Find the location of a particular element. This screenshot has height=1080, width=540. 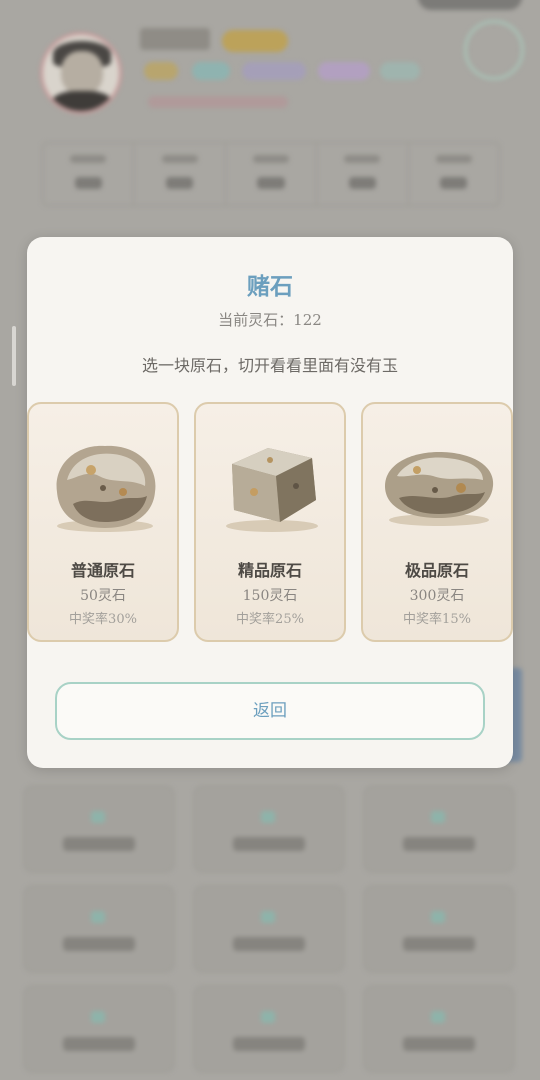

stone-price: 150灵石 is located at coordinates (270, 596).